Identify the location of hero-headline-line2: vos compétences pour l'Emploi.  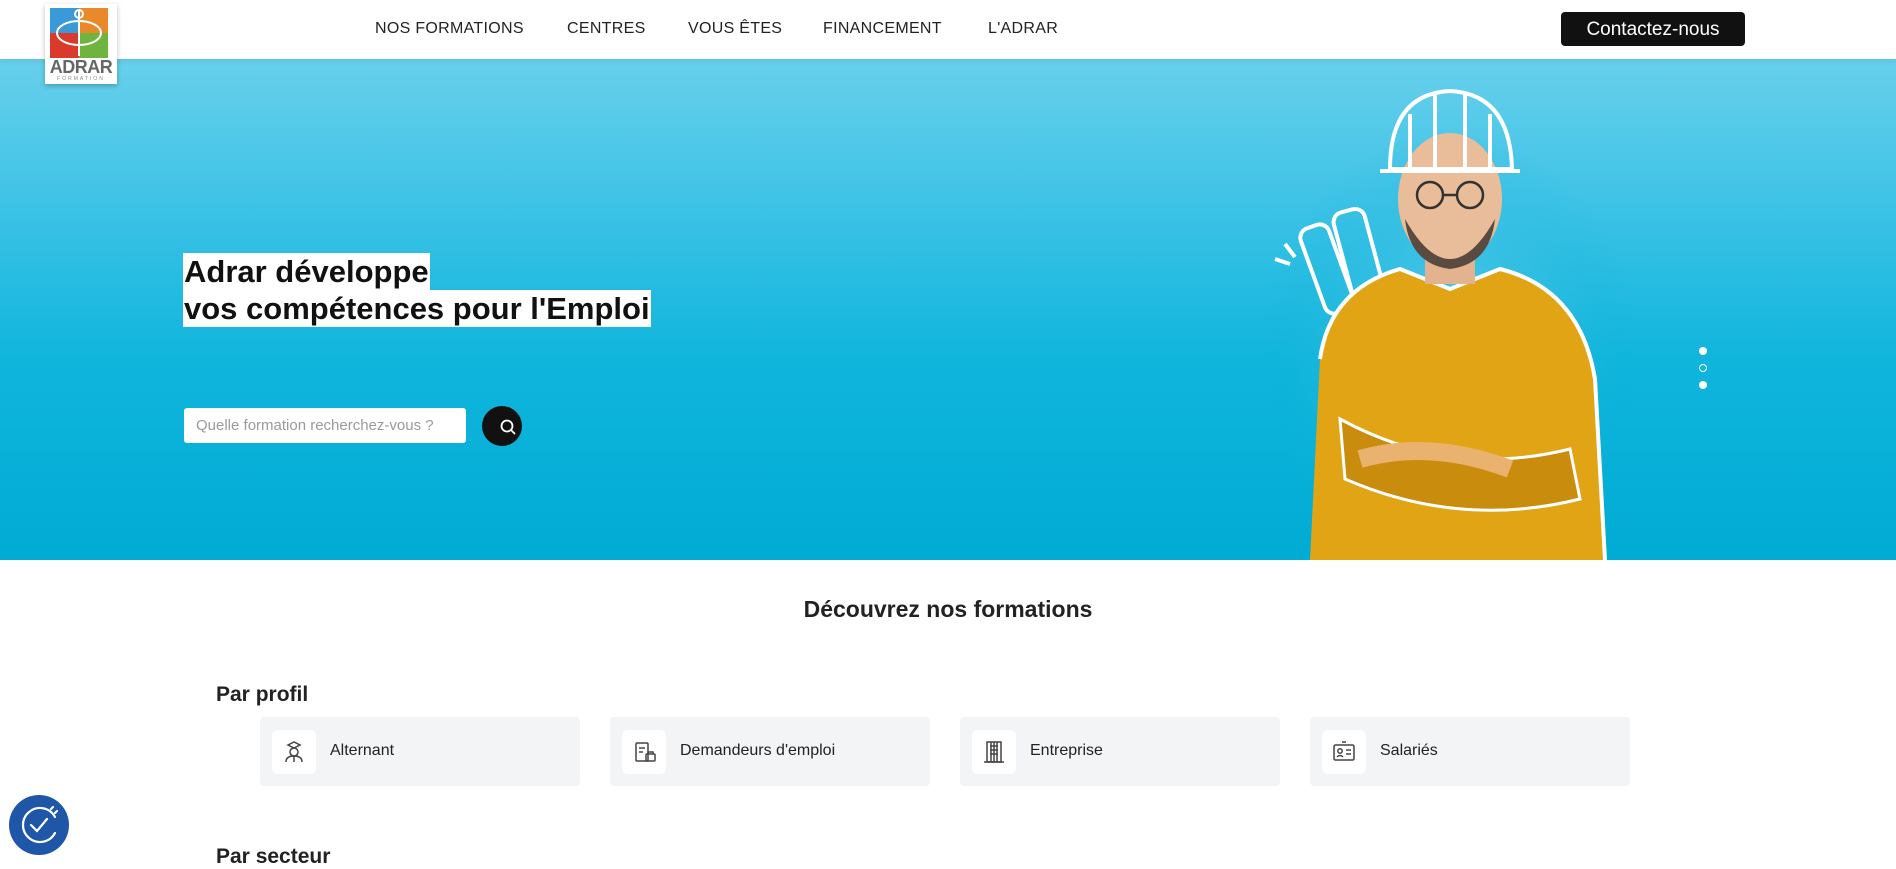
(417, 308).